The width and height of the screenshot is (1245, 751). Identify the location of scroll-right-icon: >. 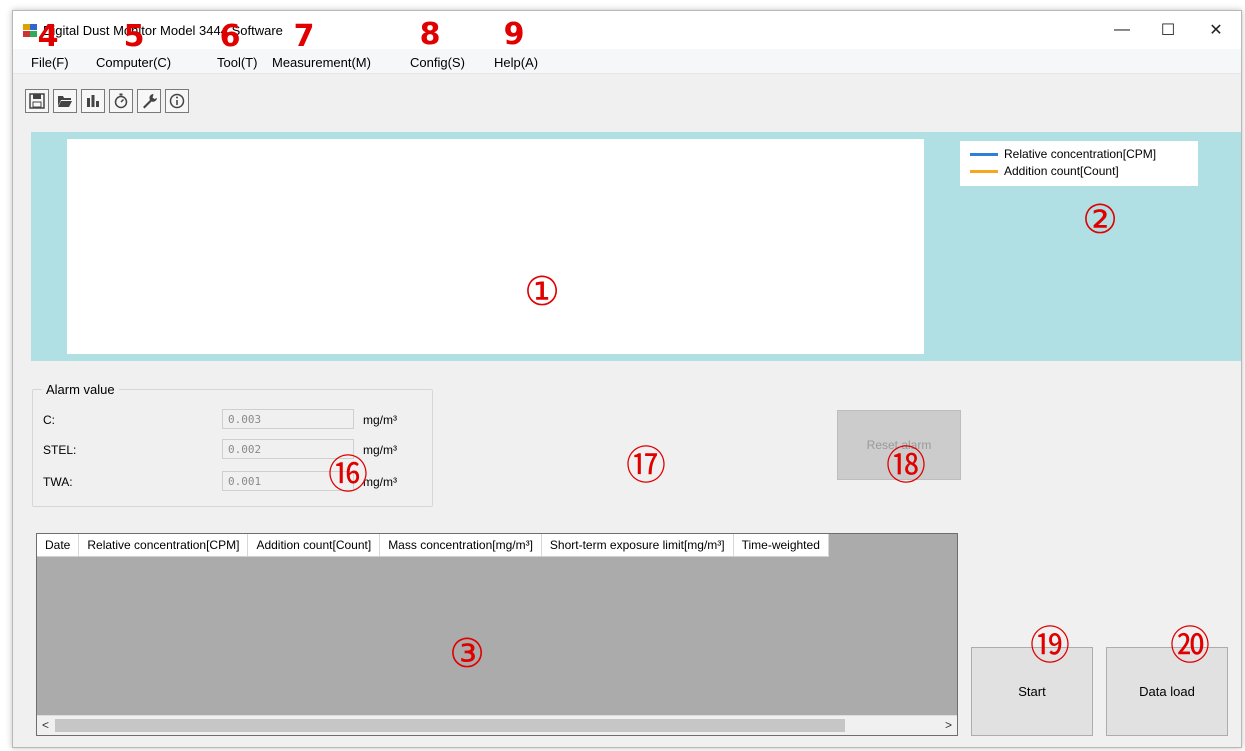
(948, 725).